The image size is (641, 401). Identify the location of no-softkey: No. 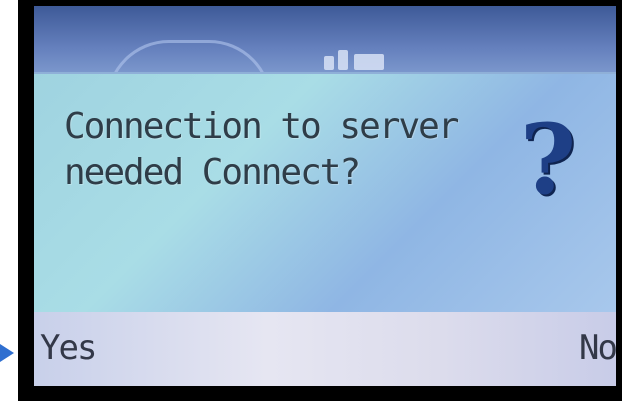
(597, 348).